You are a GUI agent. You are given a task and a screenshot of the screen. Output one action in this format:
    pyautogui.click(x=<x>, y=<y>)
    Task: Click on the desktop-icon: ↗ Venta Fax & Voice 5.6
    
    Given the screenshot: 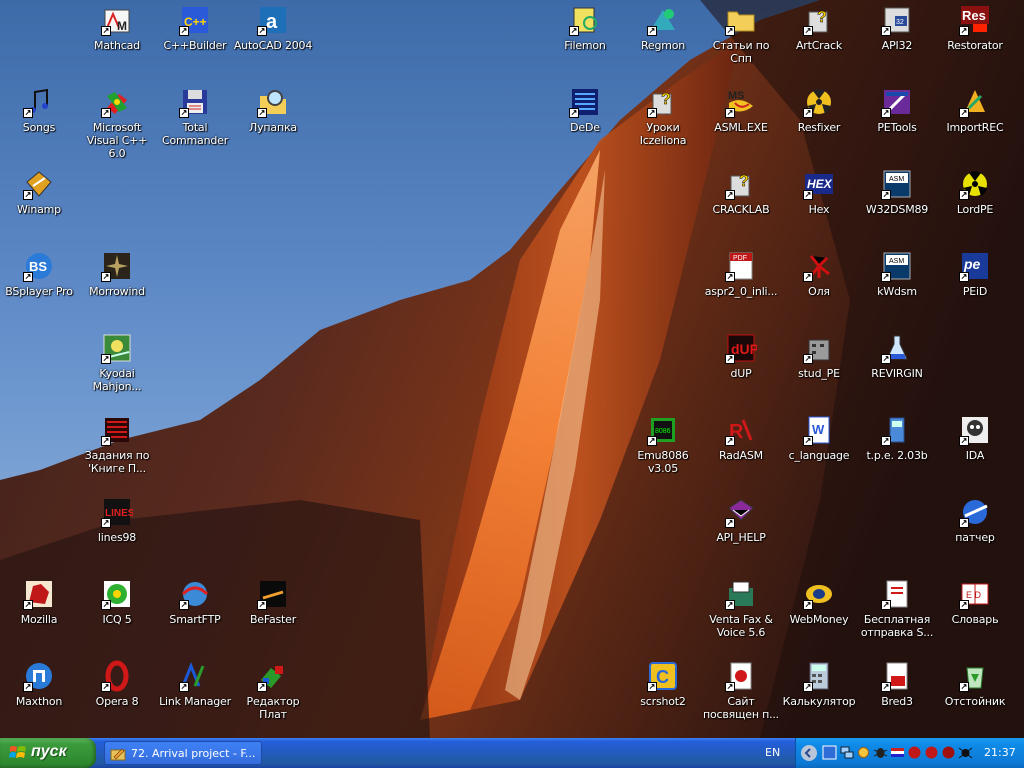 What is the action you would take?
    pyautogui.click(x=741, y=615)
    